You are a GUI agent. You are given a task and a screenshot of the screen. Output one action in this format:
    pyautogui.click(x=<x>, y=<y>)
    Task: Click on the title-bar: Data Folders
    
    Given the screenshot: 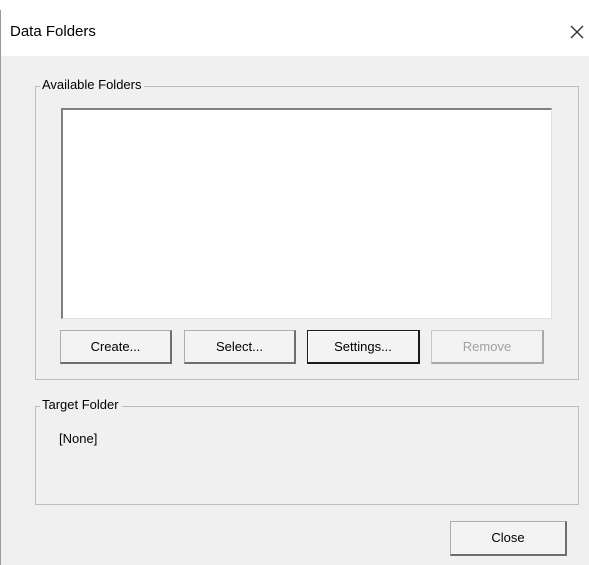 What is the action you would take?
    pyautogui.click(x=295, y=33)
    